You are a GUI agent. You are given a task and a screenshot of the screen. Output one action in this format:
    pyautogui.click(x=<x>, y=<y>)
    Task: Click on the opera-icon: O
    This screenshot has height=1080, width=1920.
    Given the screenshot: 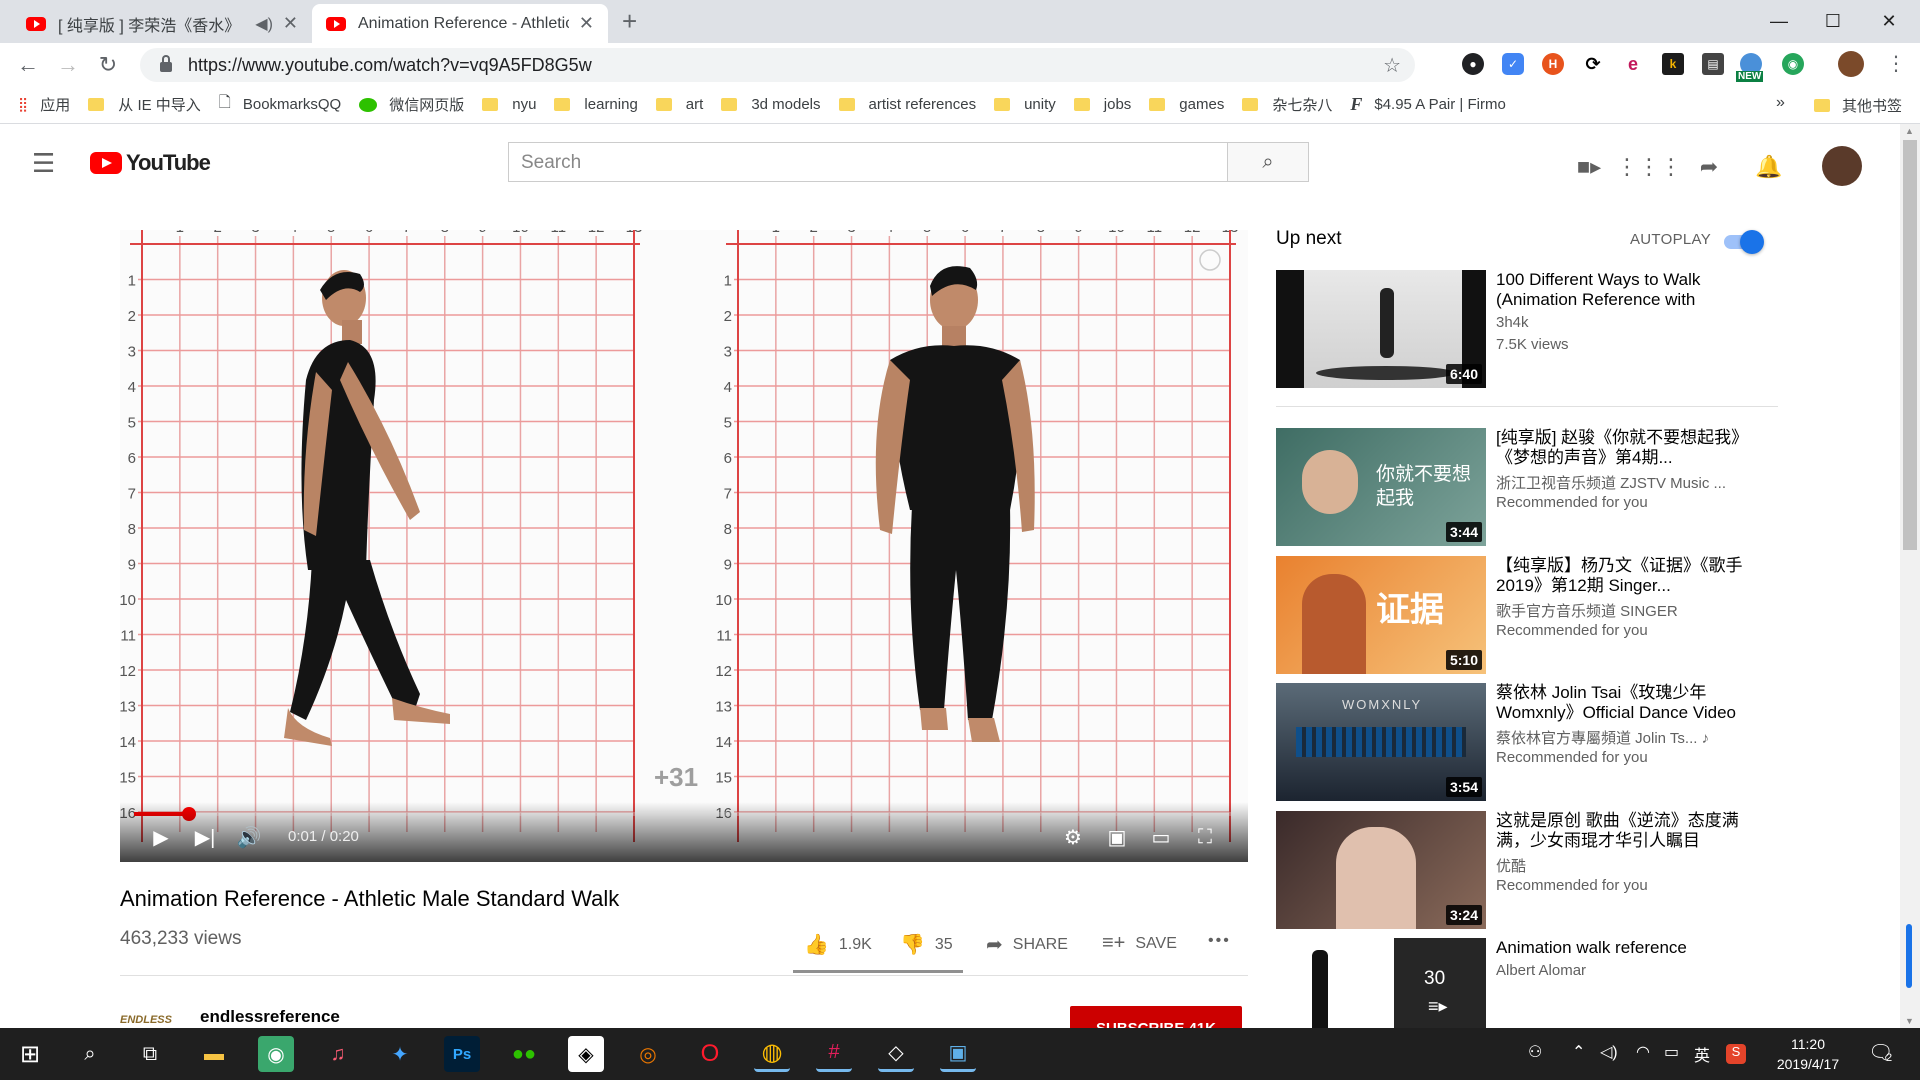 What is the action you would take?
    pyautogui.click(x=710, y=1054)
    